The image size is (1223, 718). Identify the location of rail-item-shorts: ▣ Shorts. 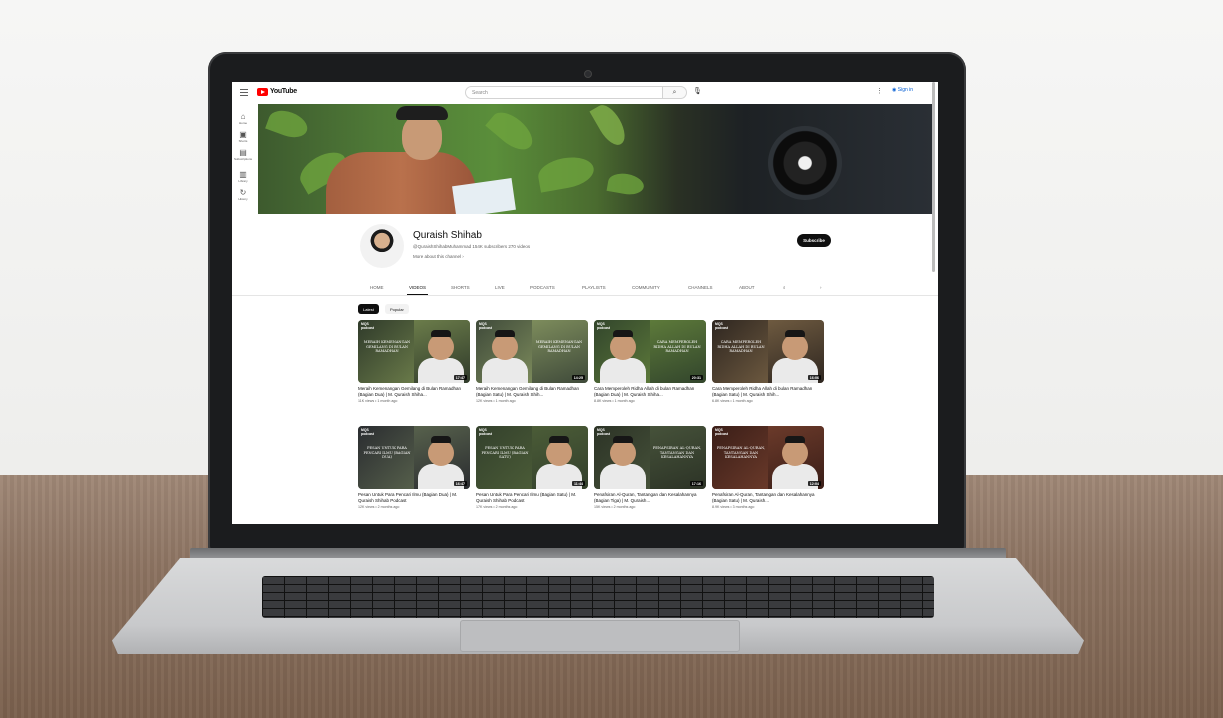
(243, 136).